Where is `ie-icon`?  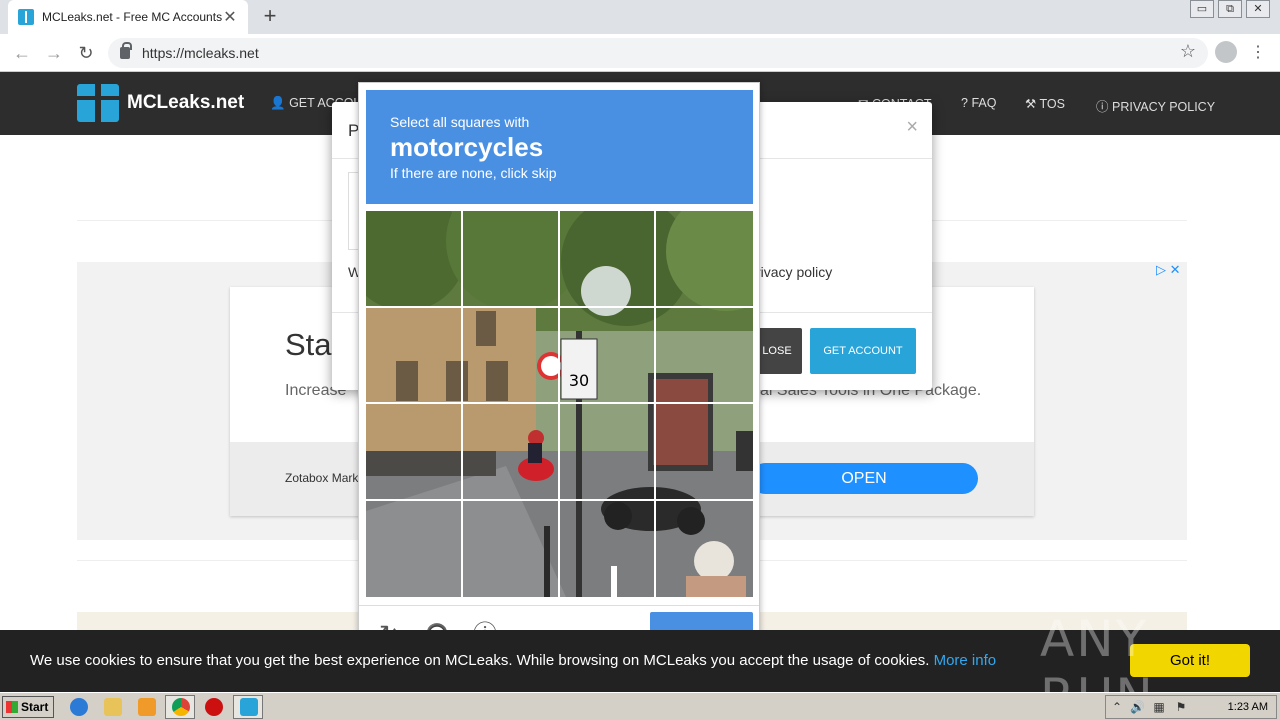
ie-icon is located at coordinates (79, 707).